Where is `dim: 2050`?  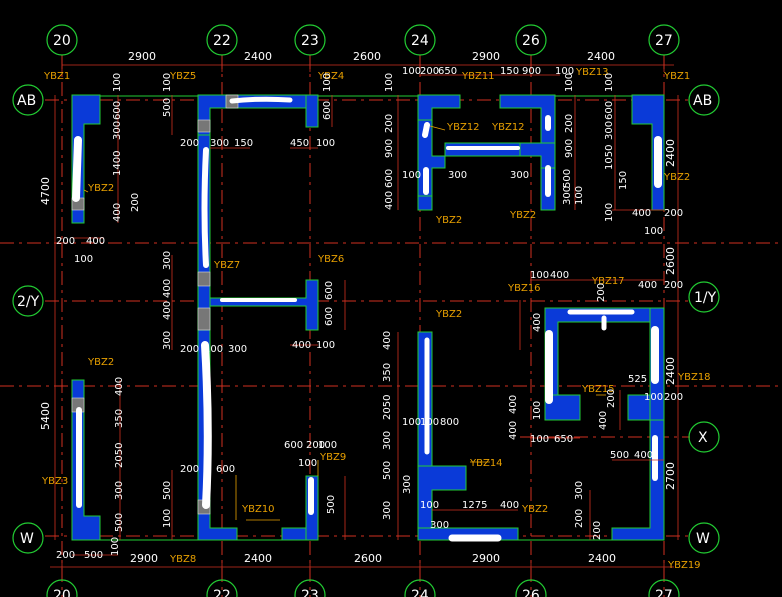
dim: 2050 is located at coordinates (387, 407).